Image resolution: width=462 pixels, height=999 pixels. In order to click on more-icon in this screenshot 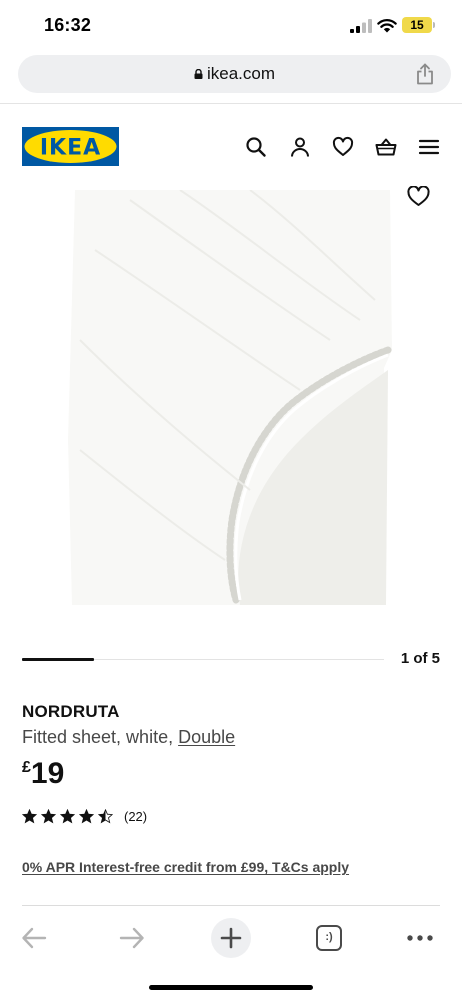, I will do `click(420, 938)`.